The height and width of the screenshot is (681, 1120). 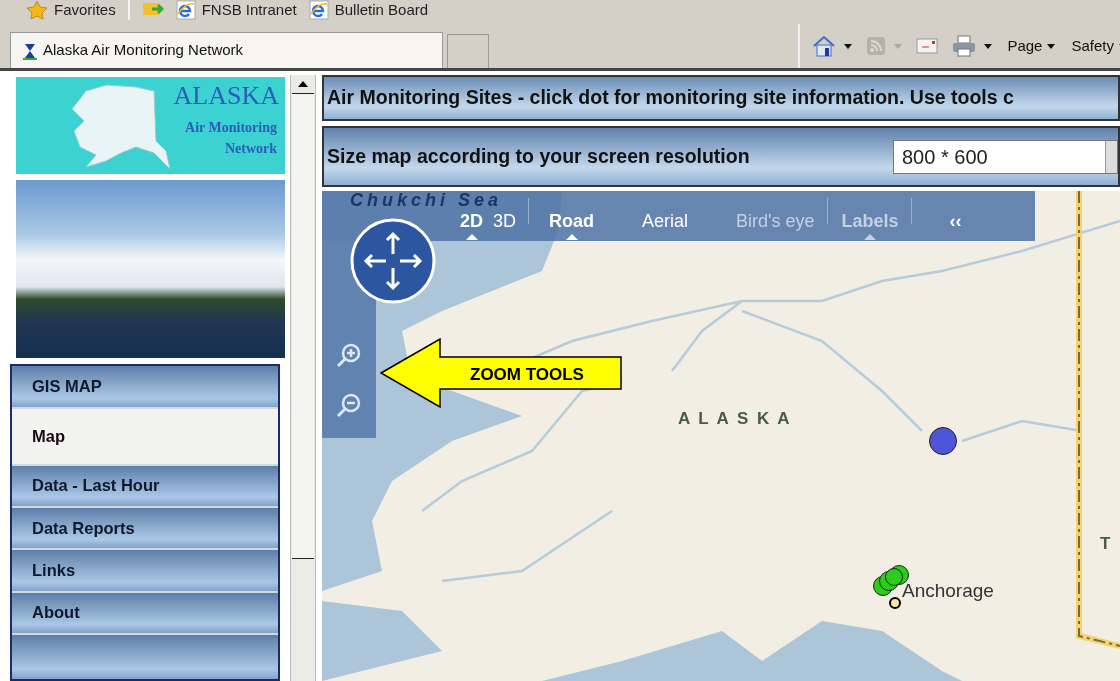 I want to click on region-label: A L A S K A, so click(x=735, y=419).